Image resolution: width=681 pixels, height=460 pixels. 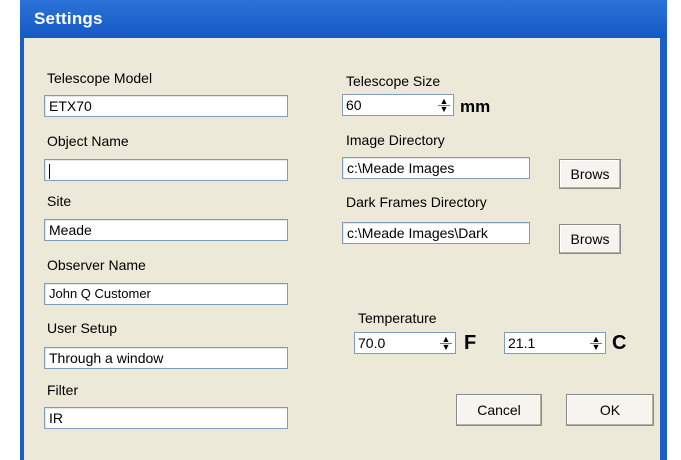 What do you see at coordinates (590, 239) in the screenshot?
I see `browse-dark-frames-button: Brows` at bounding box center [590, 239].